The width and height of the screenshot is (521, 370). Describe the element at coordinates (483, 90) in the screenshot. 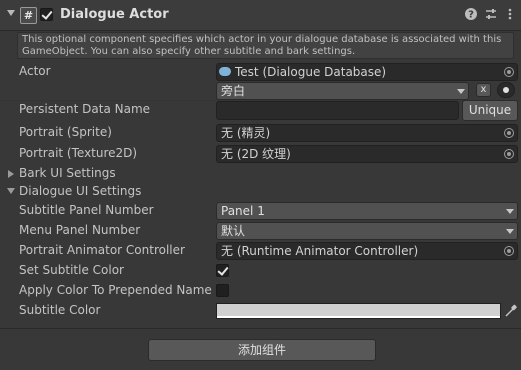

I see `actor-clear-button: x` at that location.